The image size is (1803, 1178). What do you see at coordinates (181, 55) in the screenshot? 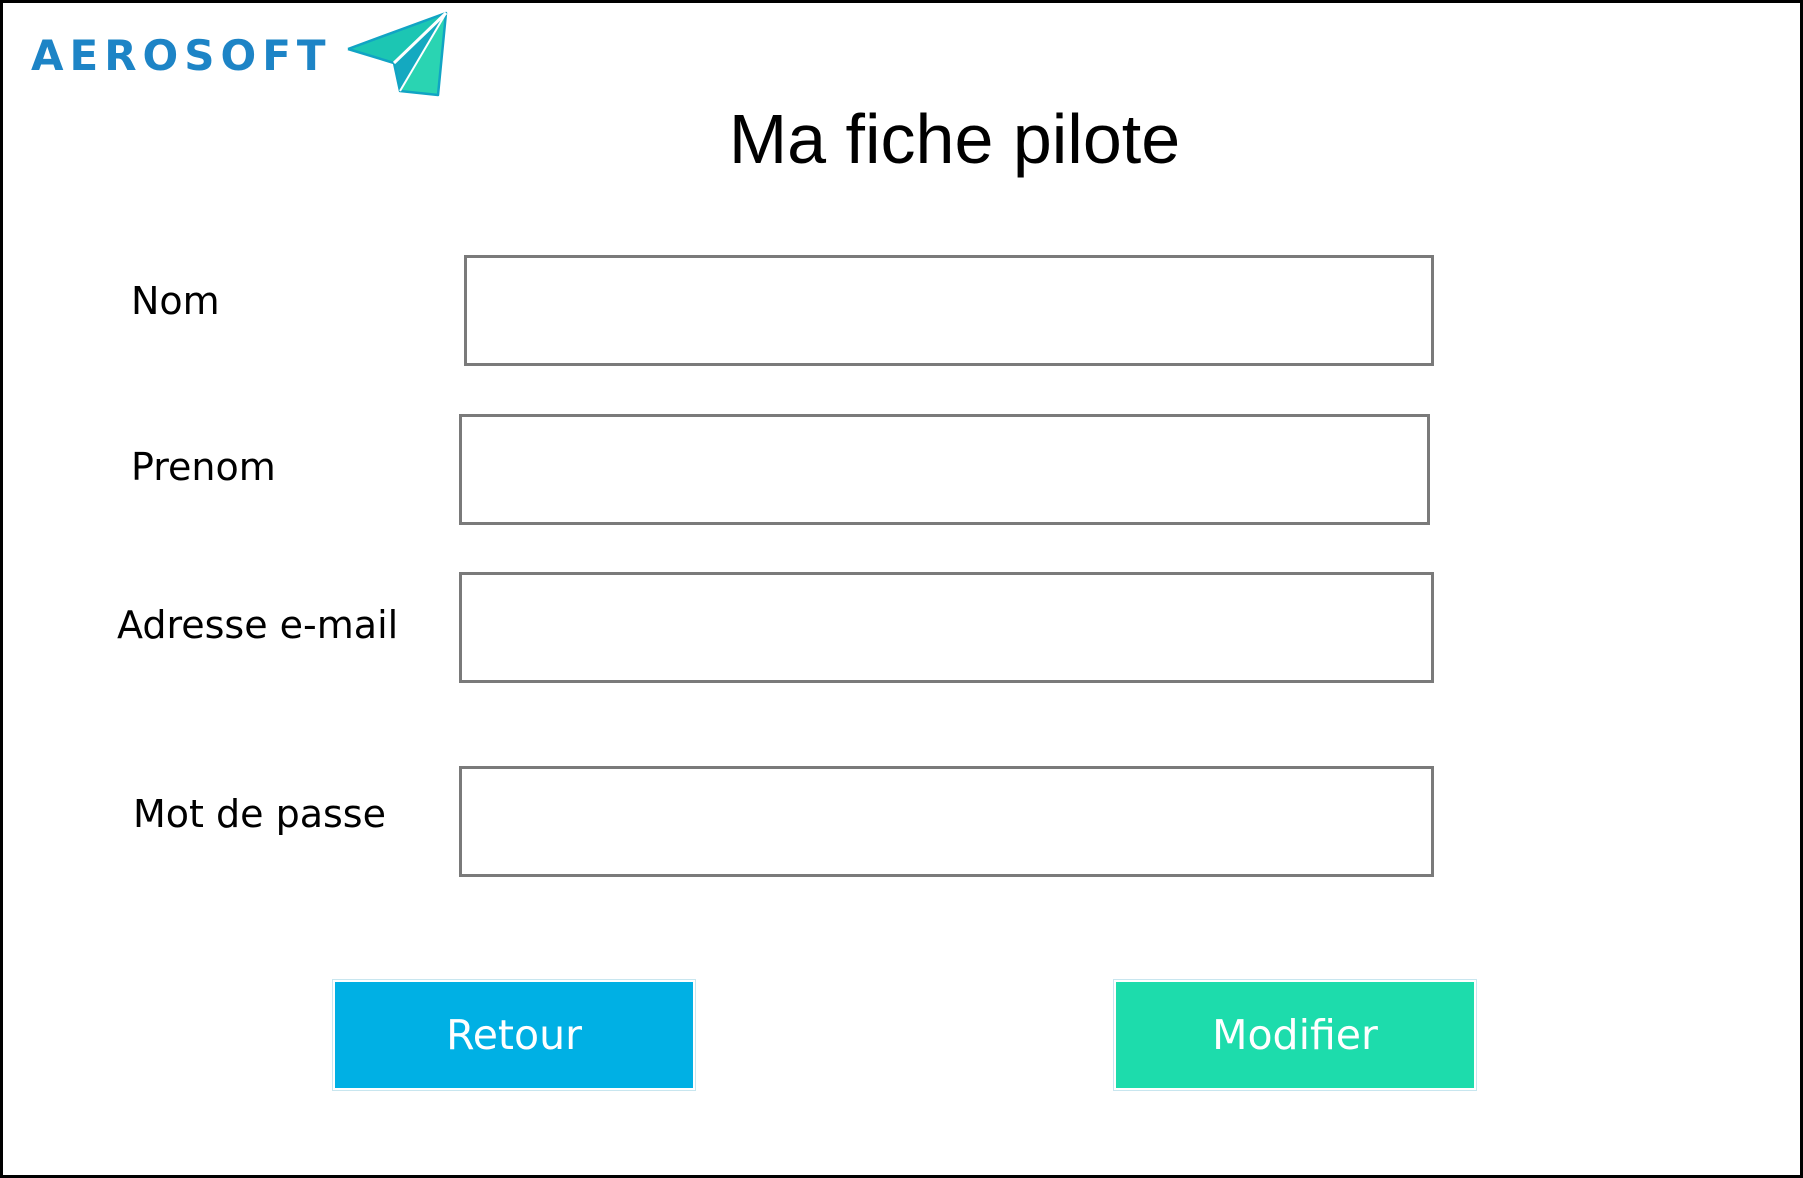
I see `brand-name: AEROSOFT` at bounding box center [181, 55].